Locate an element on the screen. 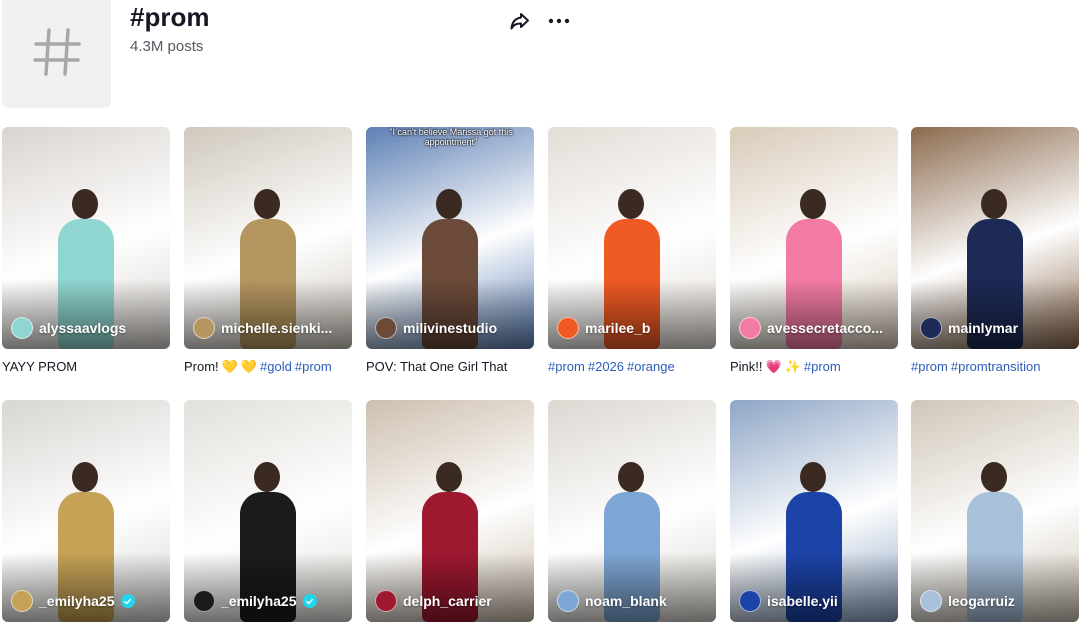 This screenshot has width=1080, height=625. video-author: milivinestudio is located at coordinates (436, 328).